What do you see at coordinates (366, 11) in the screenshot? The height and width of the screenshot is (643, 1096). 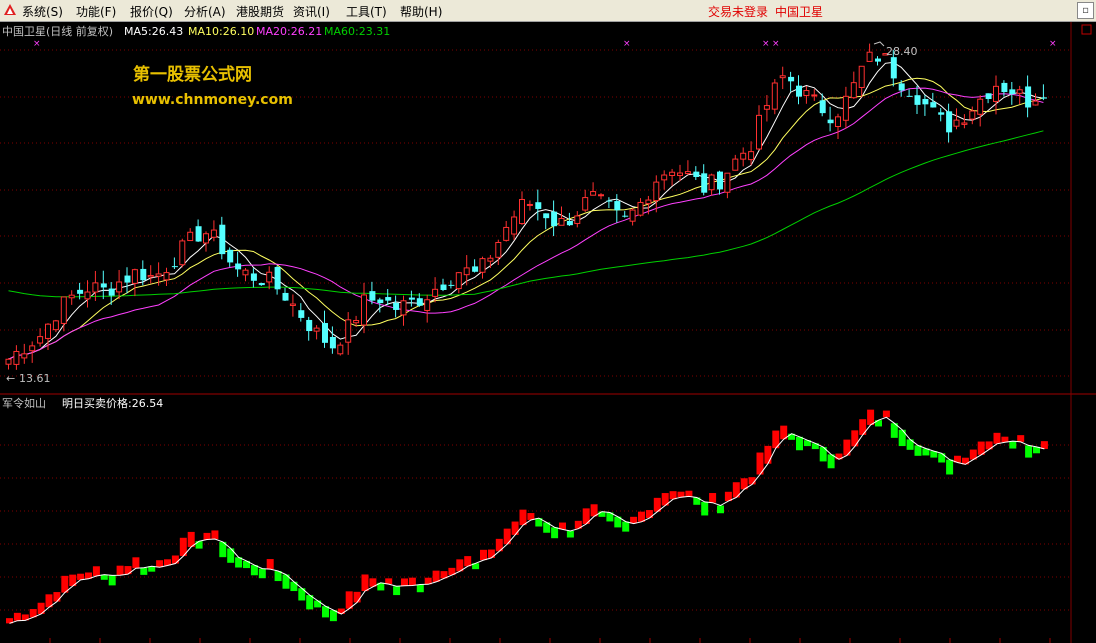 I see `menu-tools: 工具(T)` at bounding box center [366, 11].